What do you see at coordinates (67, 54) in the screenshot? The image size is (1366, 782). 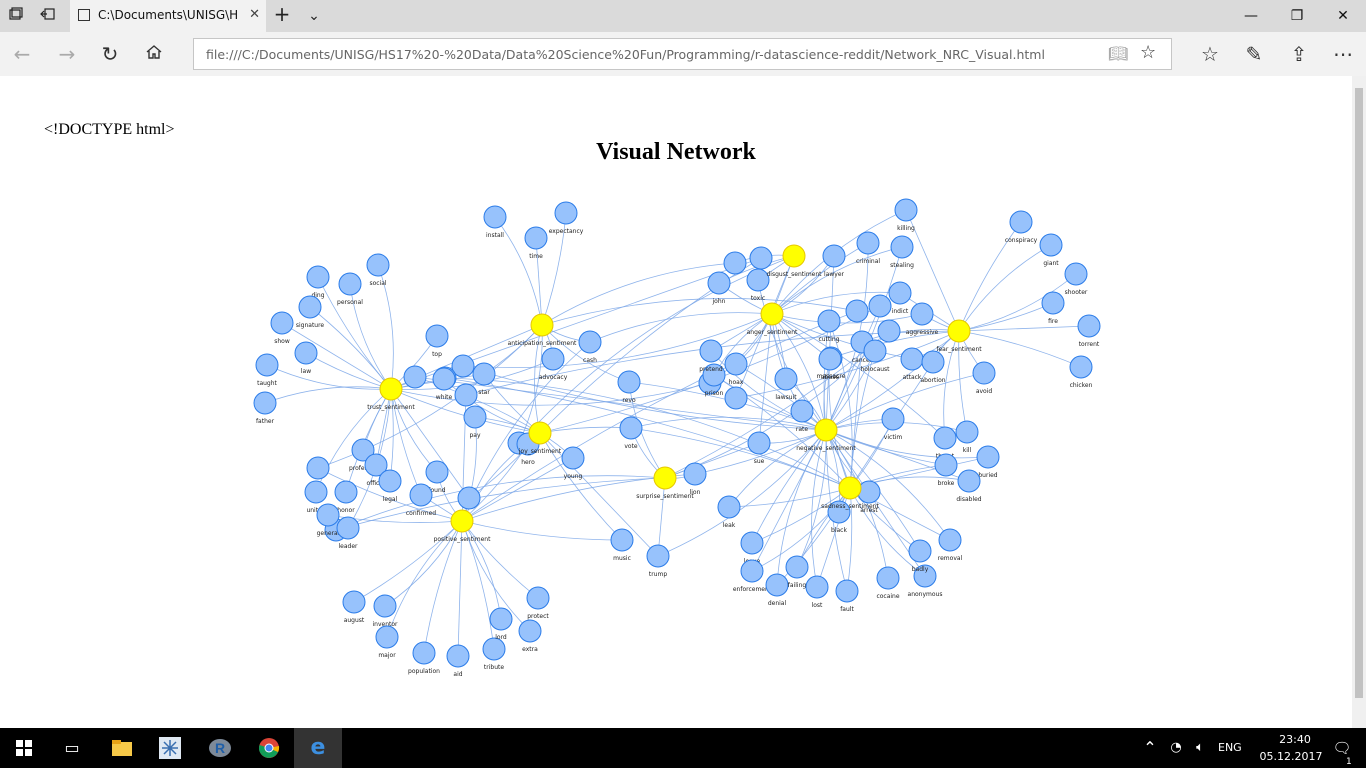 I see `forward-arrow-icon: →` at bounding box center [67, 54].